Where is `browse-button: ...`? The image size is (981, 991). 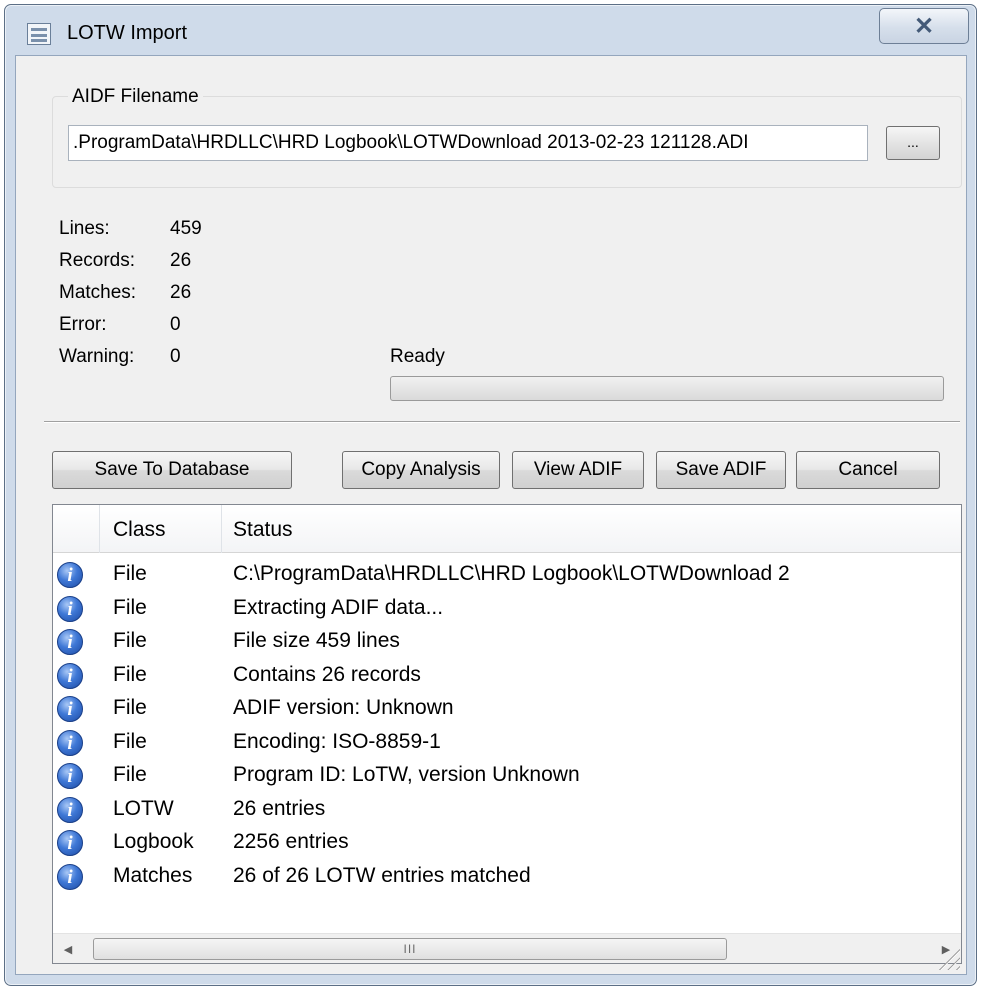
browse-button: ... is located at coordinates (913, 143).